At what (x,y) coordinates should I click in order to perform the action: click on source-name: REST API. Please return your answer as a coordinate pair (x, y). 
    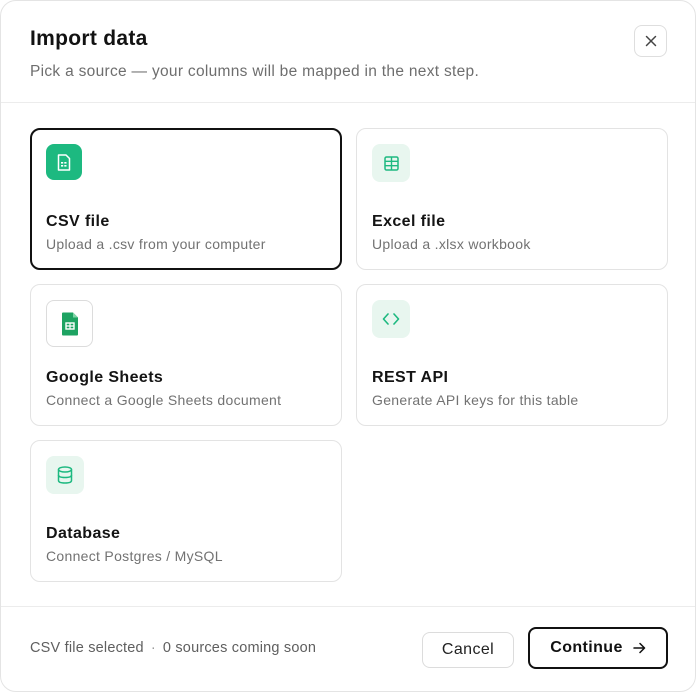
    Looking at the image, I should click on (410, 377).